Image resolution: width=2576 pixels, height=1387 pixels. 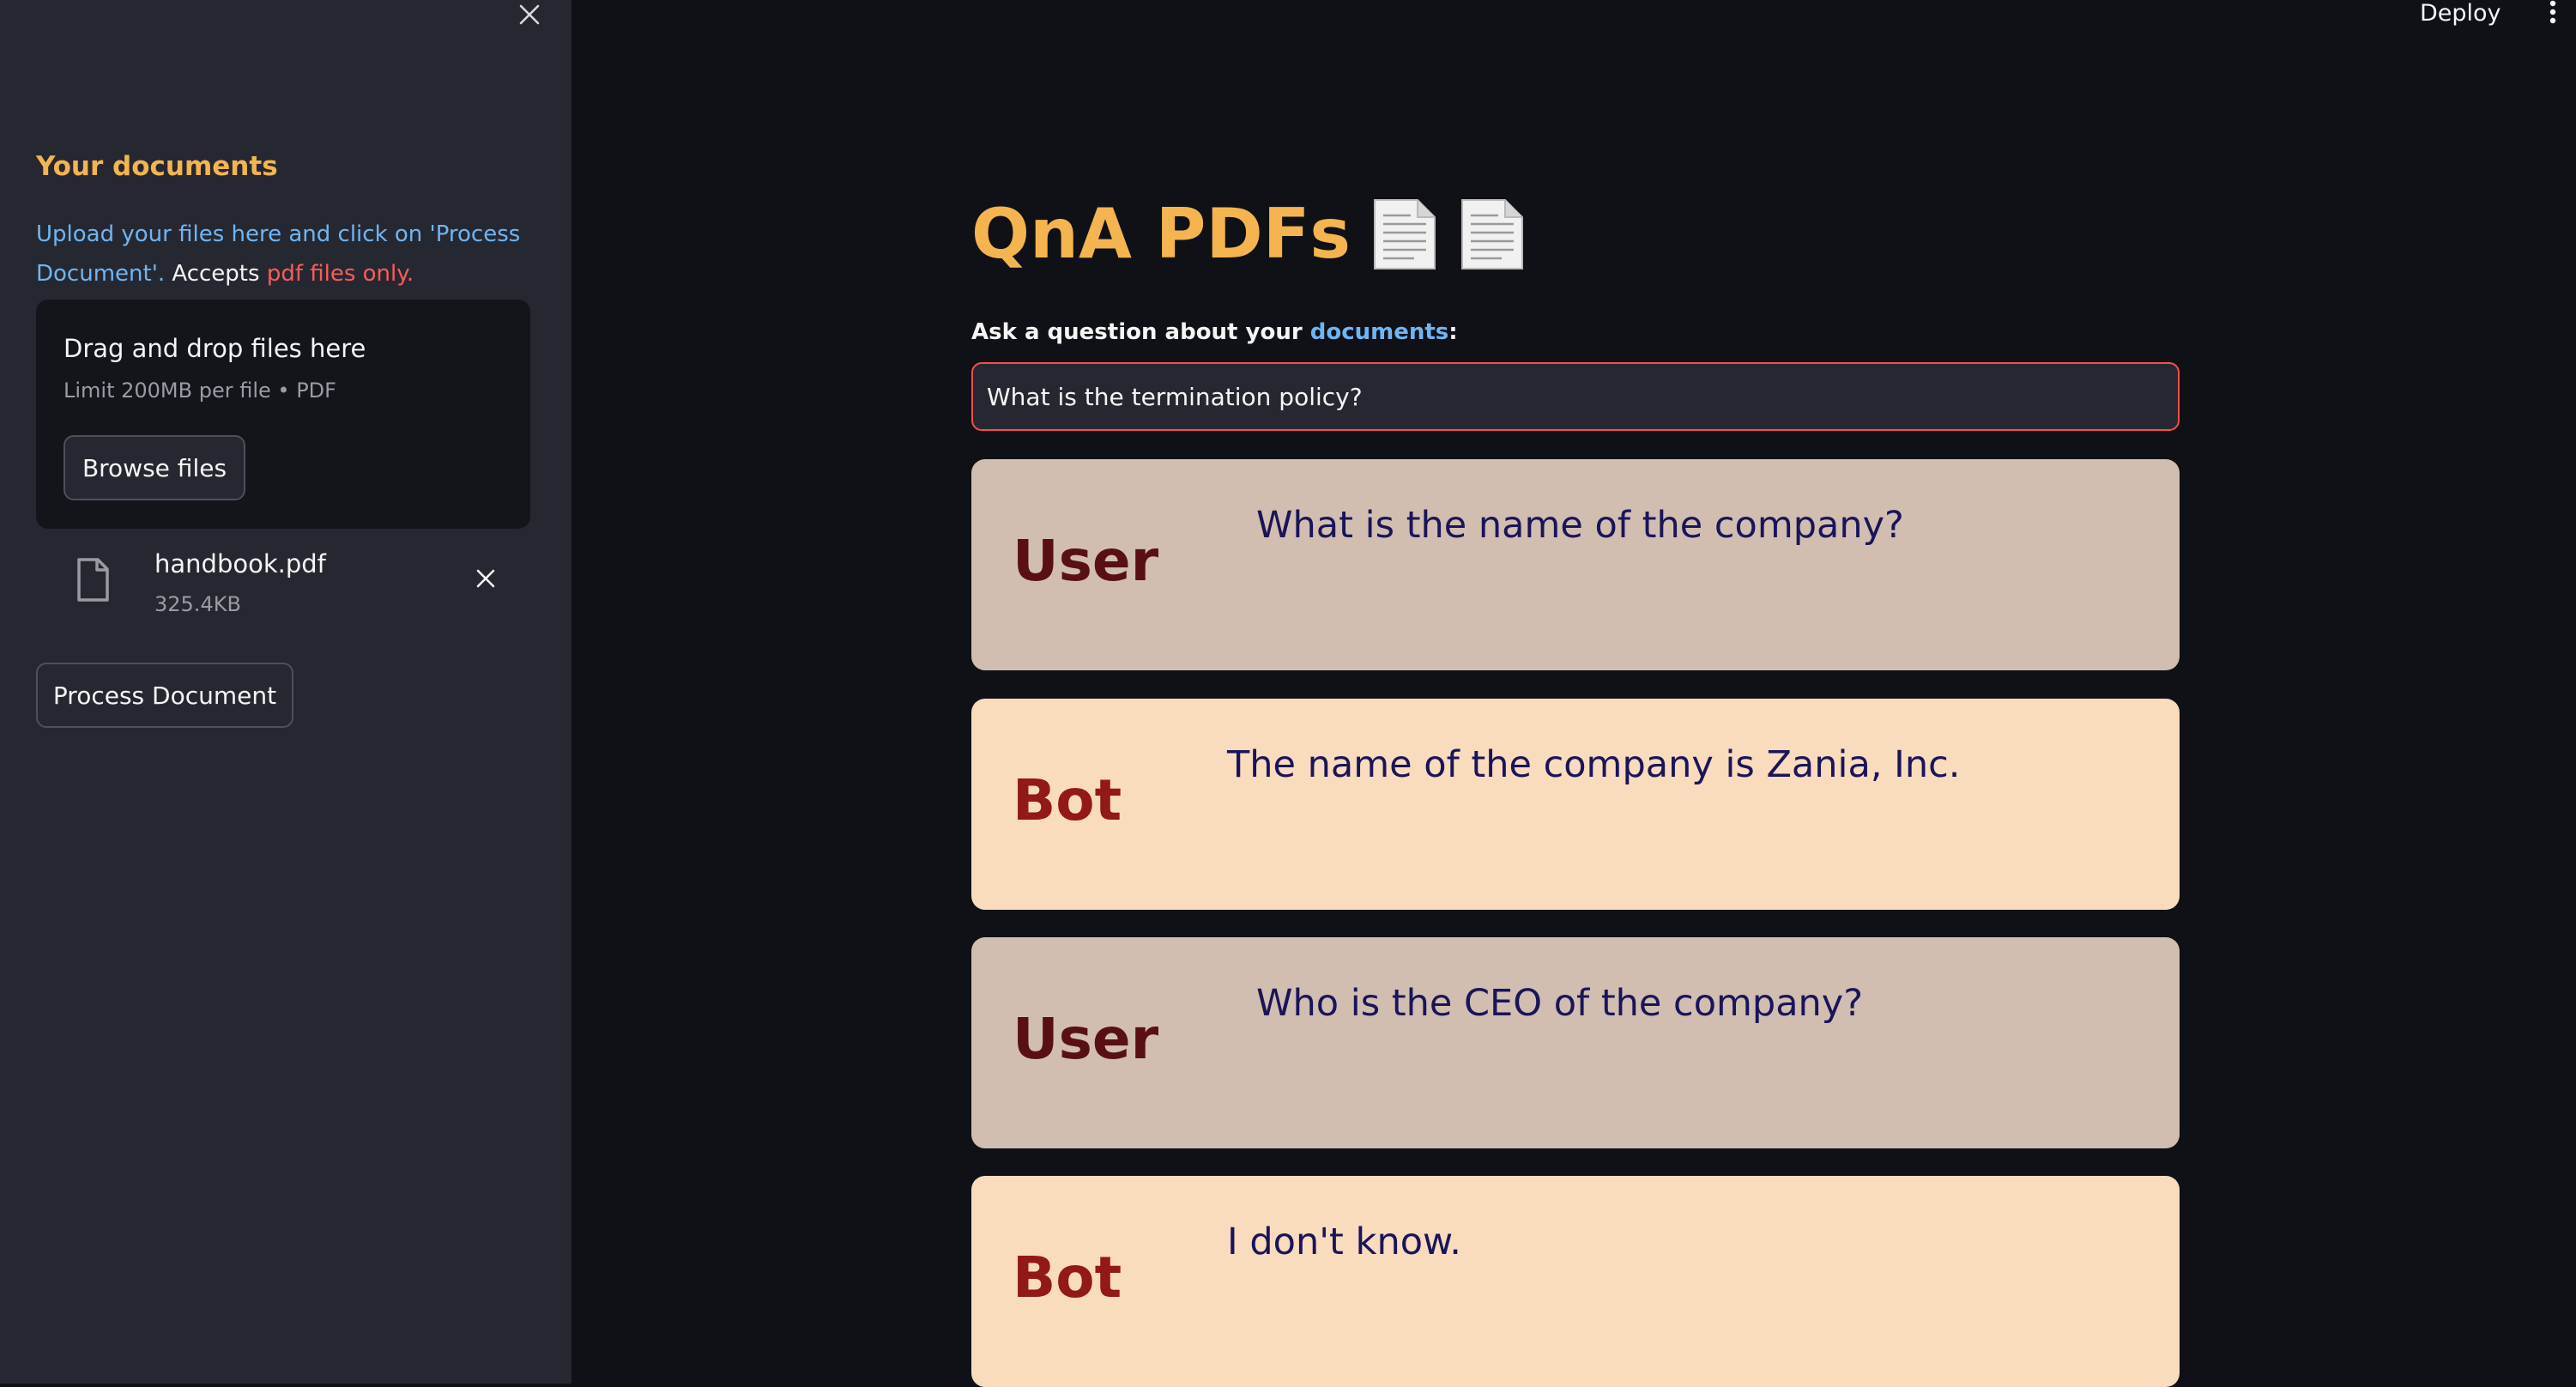 What do you see at coordinates (214, 348) in the screenshot?
I see `dropzone-title: Drag and drop files here` at bounding box center [214, 348].